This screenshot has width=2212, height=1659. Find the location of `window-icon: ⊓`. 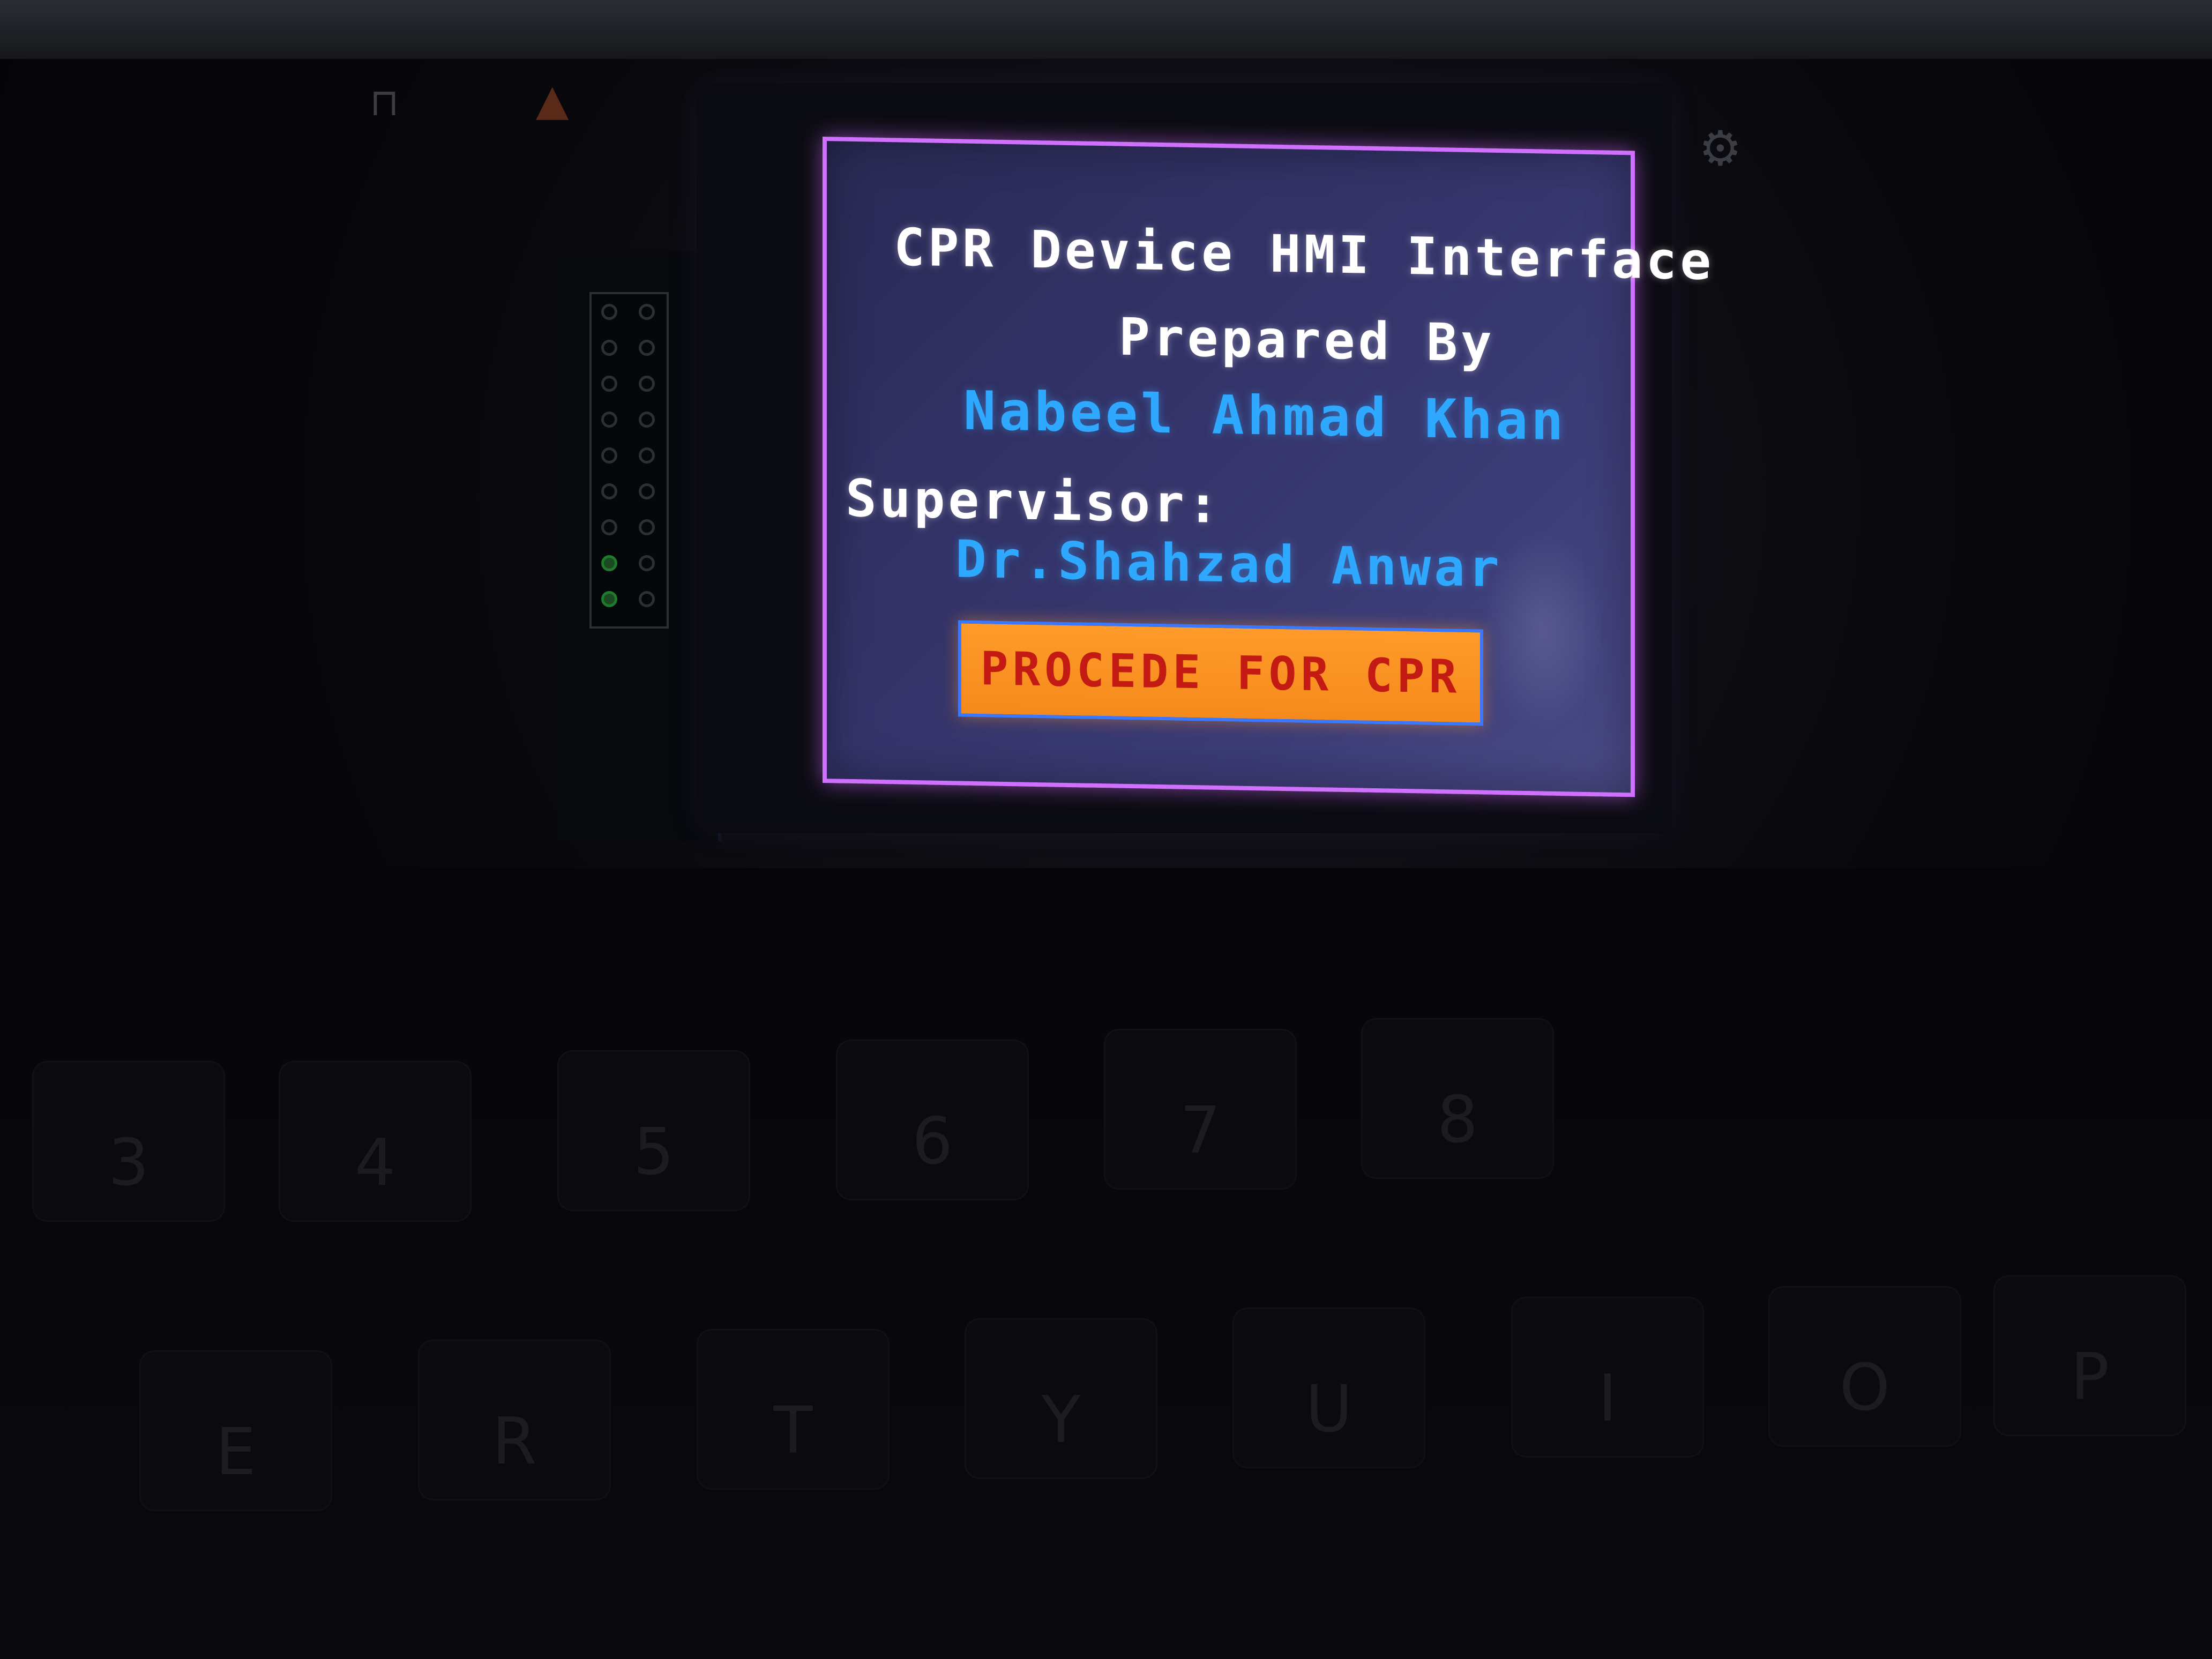

window-icon: ⊓ is located at coordinates (384, 102).